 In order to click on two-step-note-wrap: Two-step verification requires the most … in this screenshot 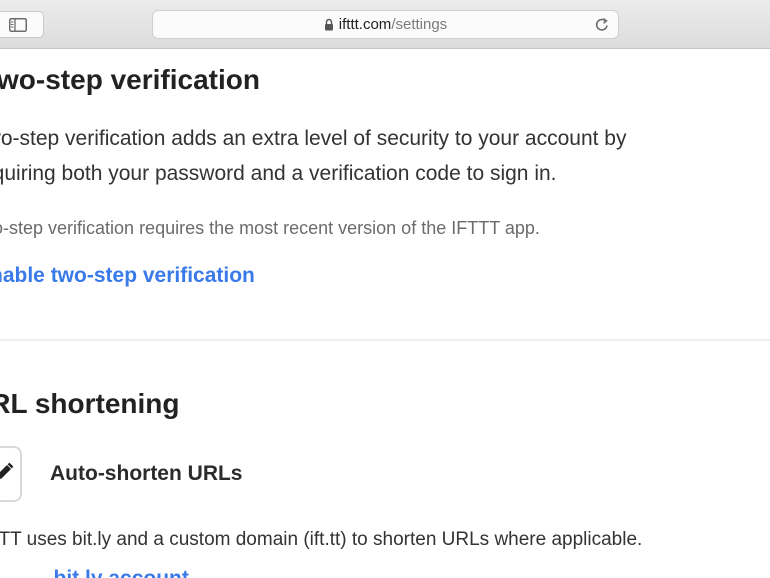, I will do `click(385, 228)`.